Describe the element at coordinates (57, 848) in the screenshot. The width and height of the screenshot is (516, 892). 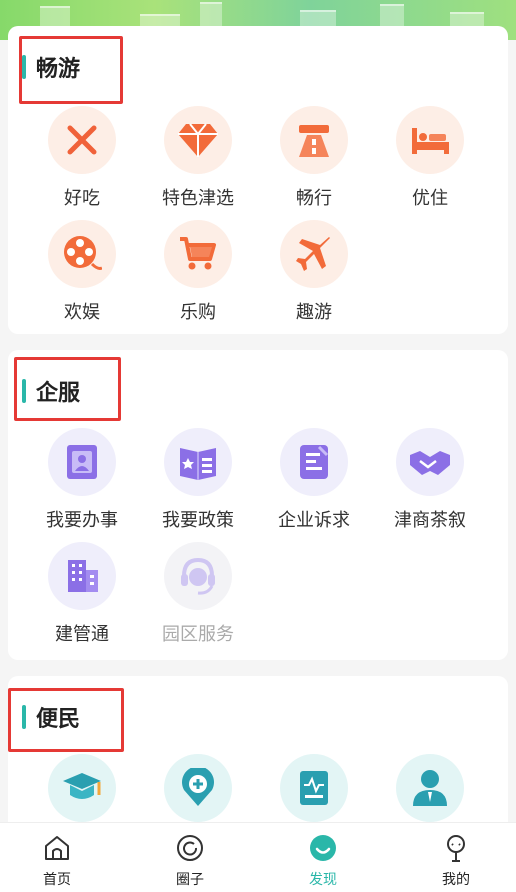
I see `home-icon` at that location.